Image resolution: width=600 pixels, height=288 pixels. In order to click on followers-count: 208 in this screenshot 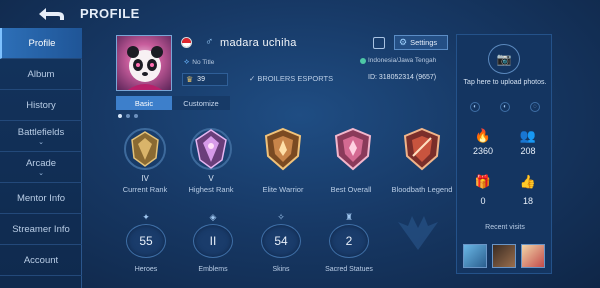, I will do `click(528, 151)`.